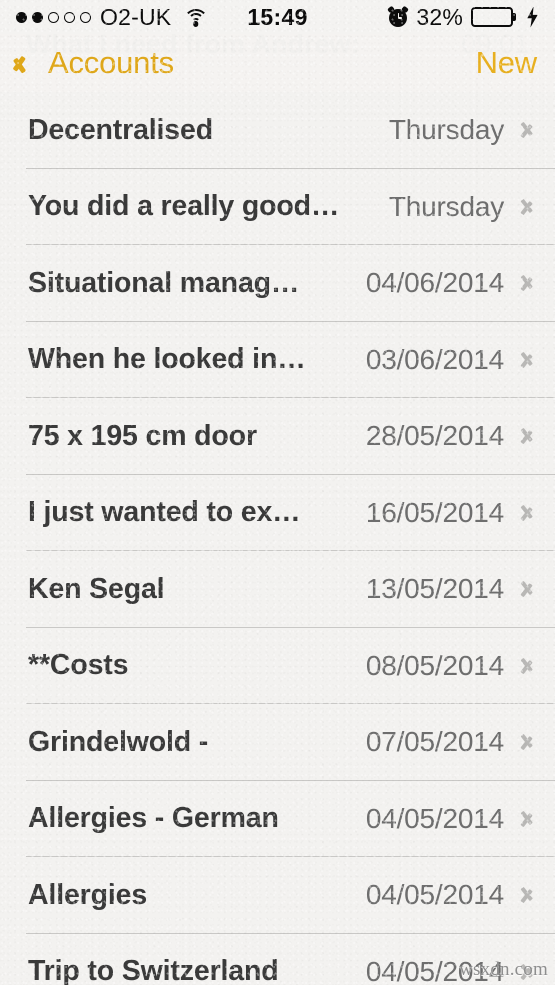  I want to click on status-bar-right: 32%, so click(423, 17).